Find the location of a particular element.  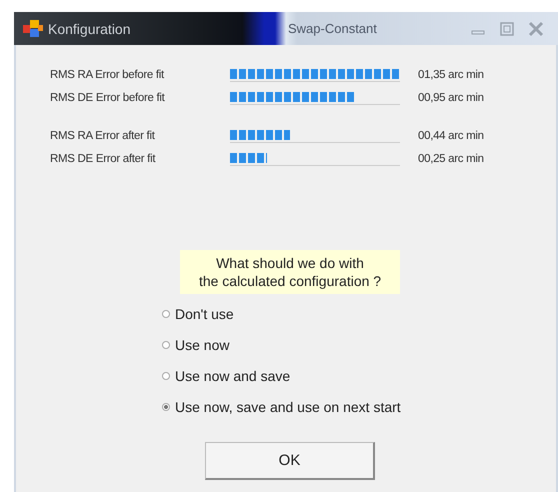

meter-label: RMS DE Error before fit is located at coordinates (108, 98).